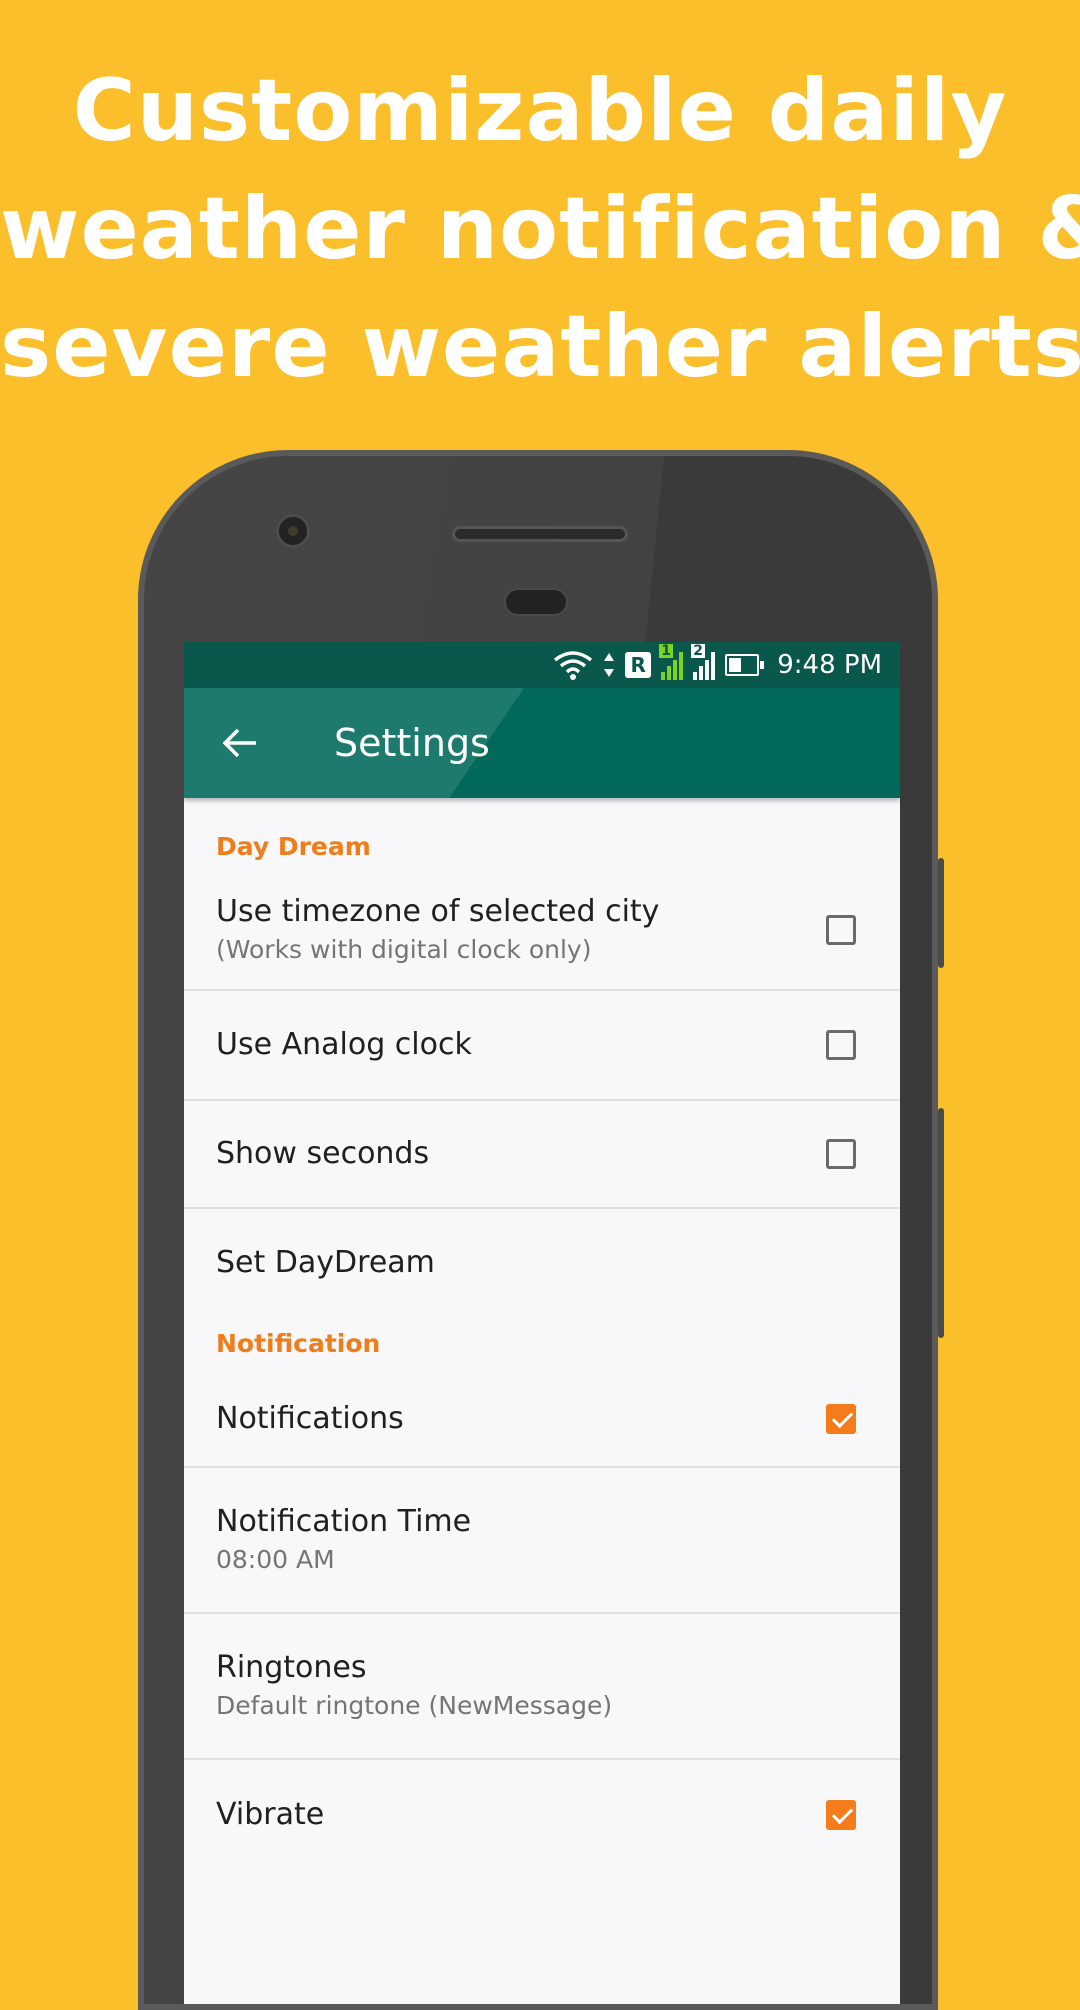  I want to click on pref-notifications: Notifications, so click(542, 1420).